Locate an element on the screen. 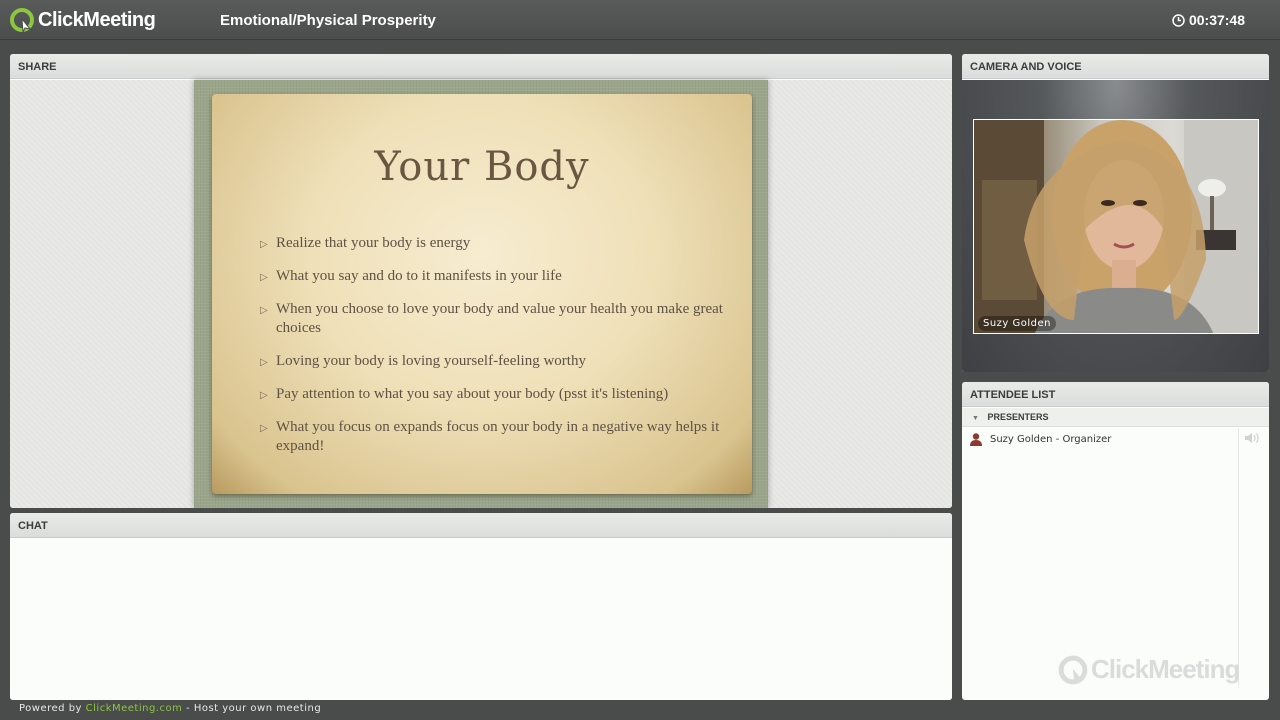 The image size is (1280, 720). presenter-video: Suzy Golden is located at coordinates (1116, 226).